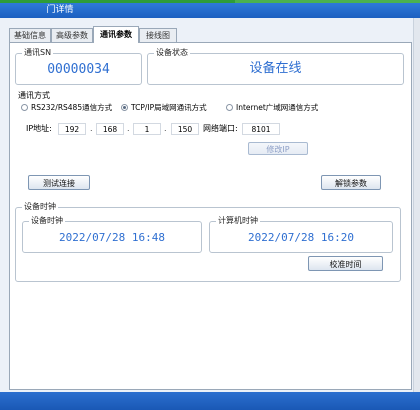  I want to click on ip-octet-2-input: 168, so click(110, 129).